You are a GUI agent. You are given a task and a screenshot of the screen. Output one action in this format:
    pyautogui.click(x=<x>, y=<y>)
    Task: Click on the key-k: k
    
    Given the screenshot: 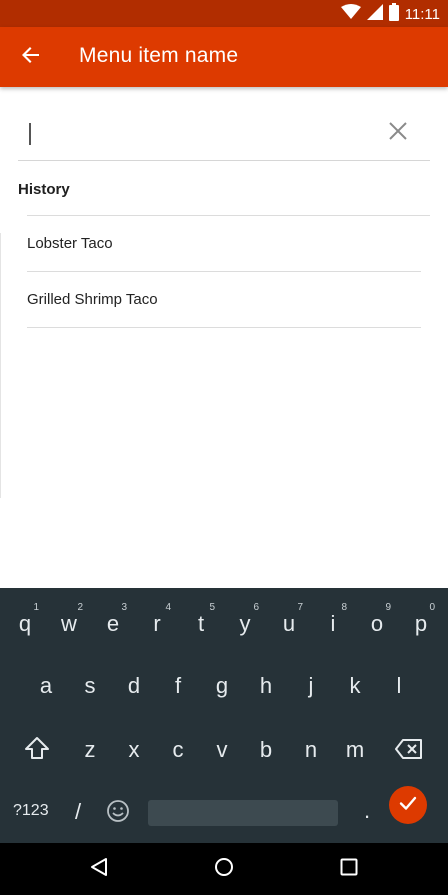 What is the action you would take?
    pyautogui.click(x=355, y=680)
    